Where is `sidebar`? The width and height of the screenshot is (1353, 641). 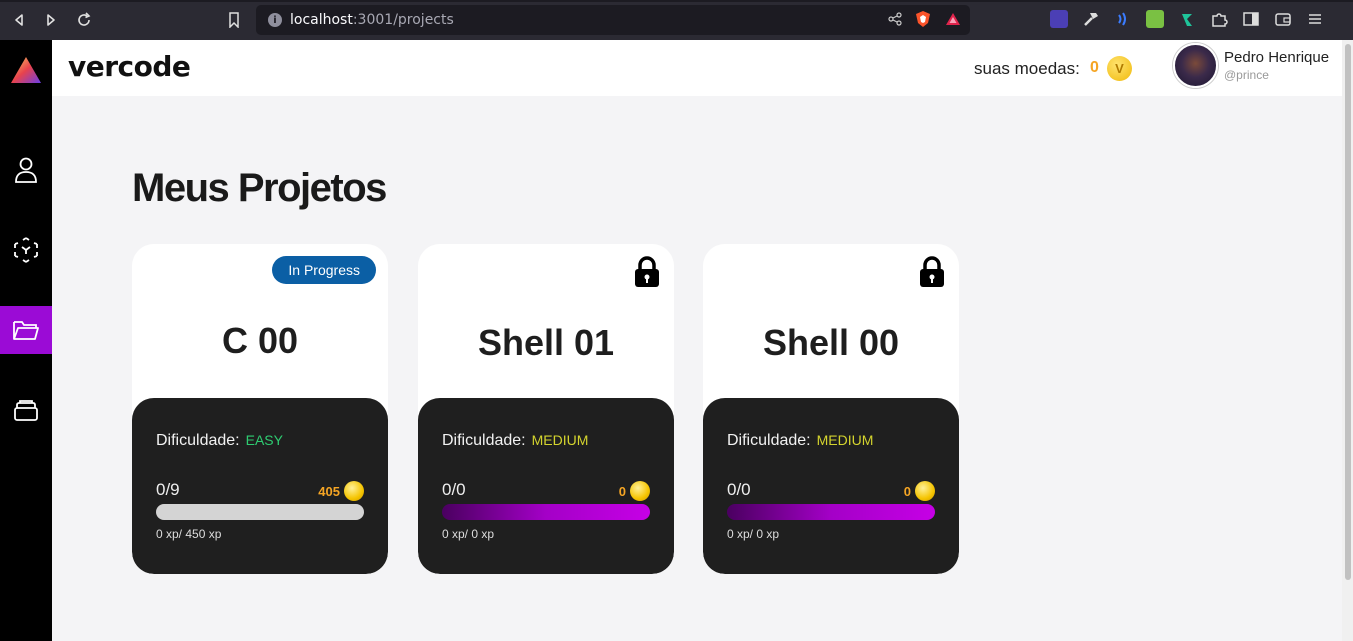
sidebar is located at coordinates (26, 340).